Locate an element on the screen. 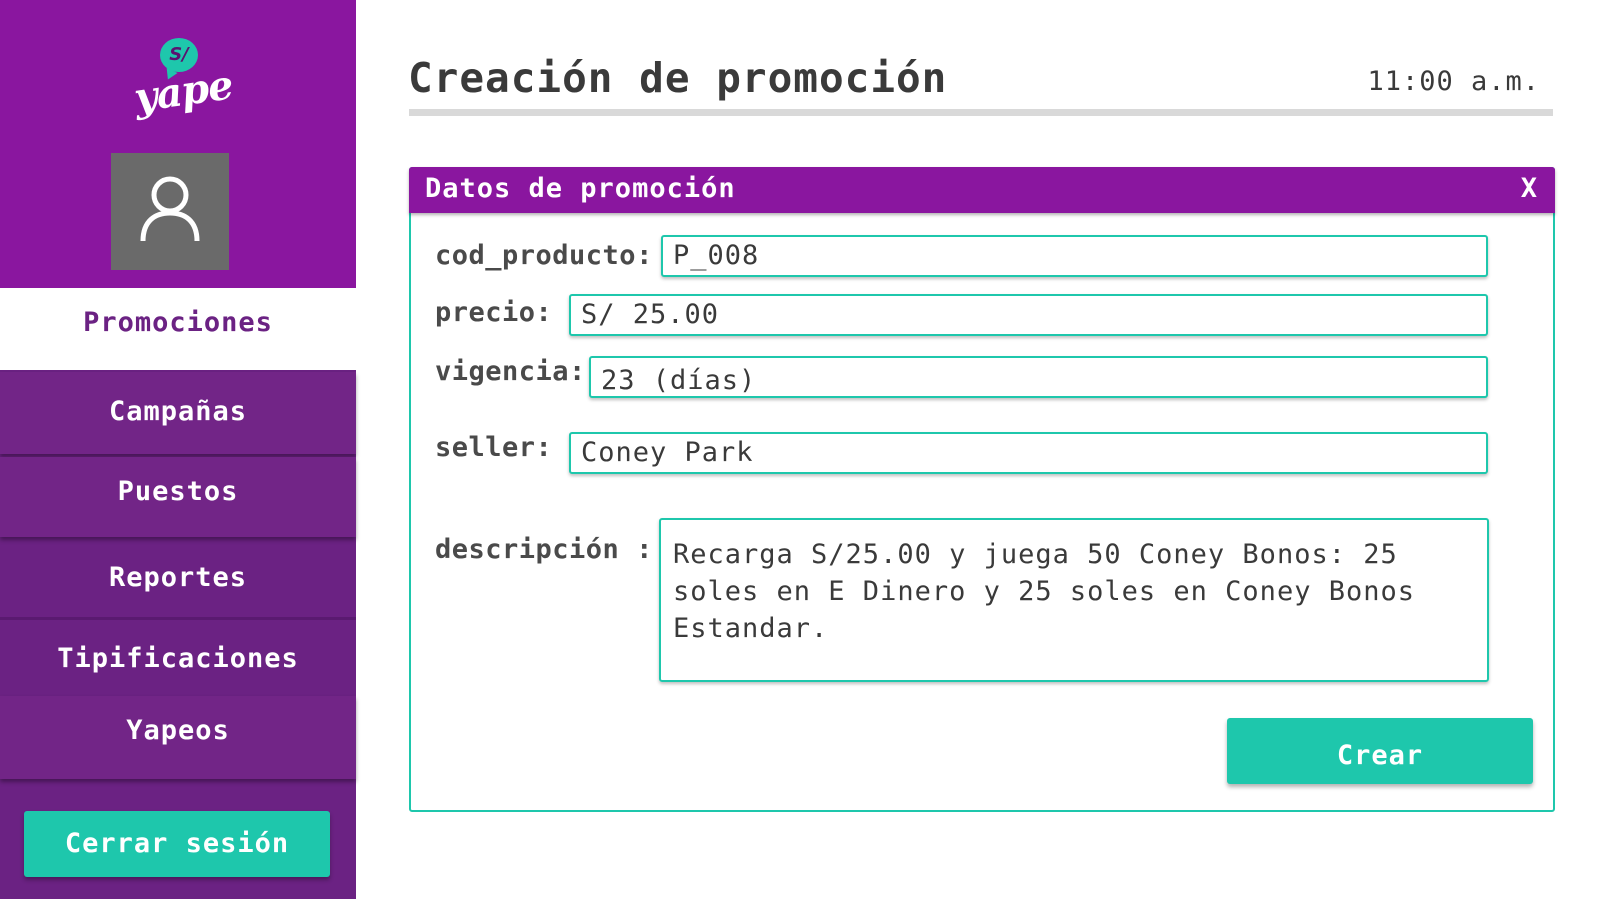 Image resolution: width=1600 pixels, height=899 pixels. cod-producto-label: cod_producto: is located at coordinates (544, 255).